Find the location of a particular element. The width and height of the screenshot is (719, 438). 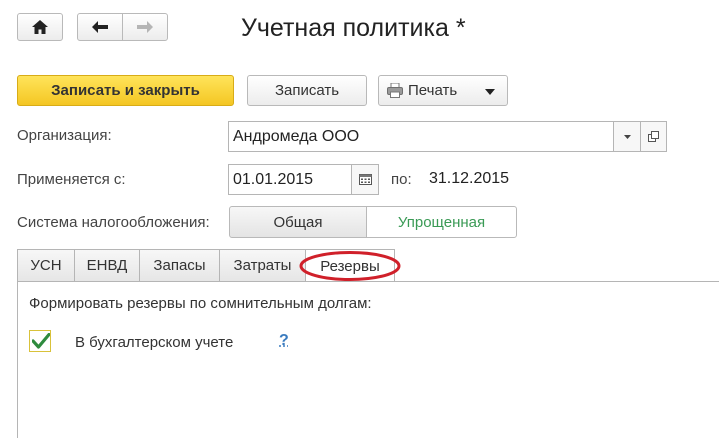

save-and-close-button: Записать и закрыть is located at coordinates (125, 90).